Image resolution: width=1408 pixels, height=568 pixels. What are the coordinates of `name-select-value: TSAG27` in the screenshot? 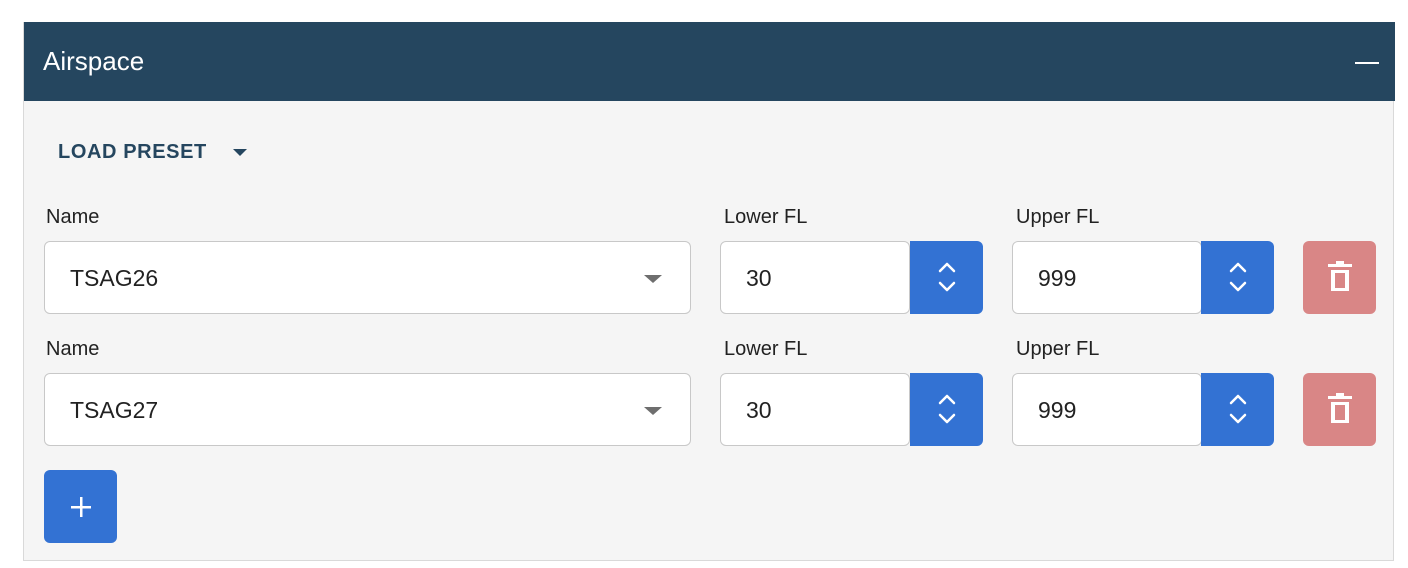 It's located at (114, 410).